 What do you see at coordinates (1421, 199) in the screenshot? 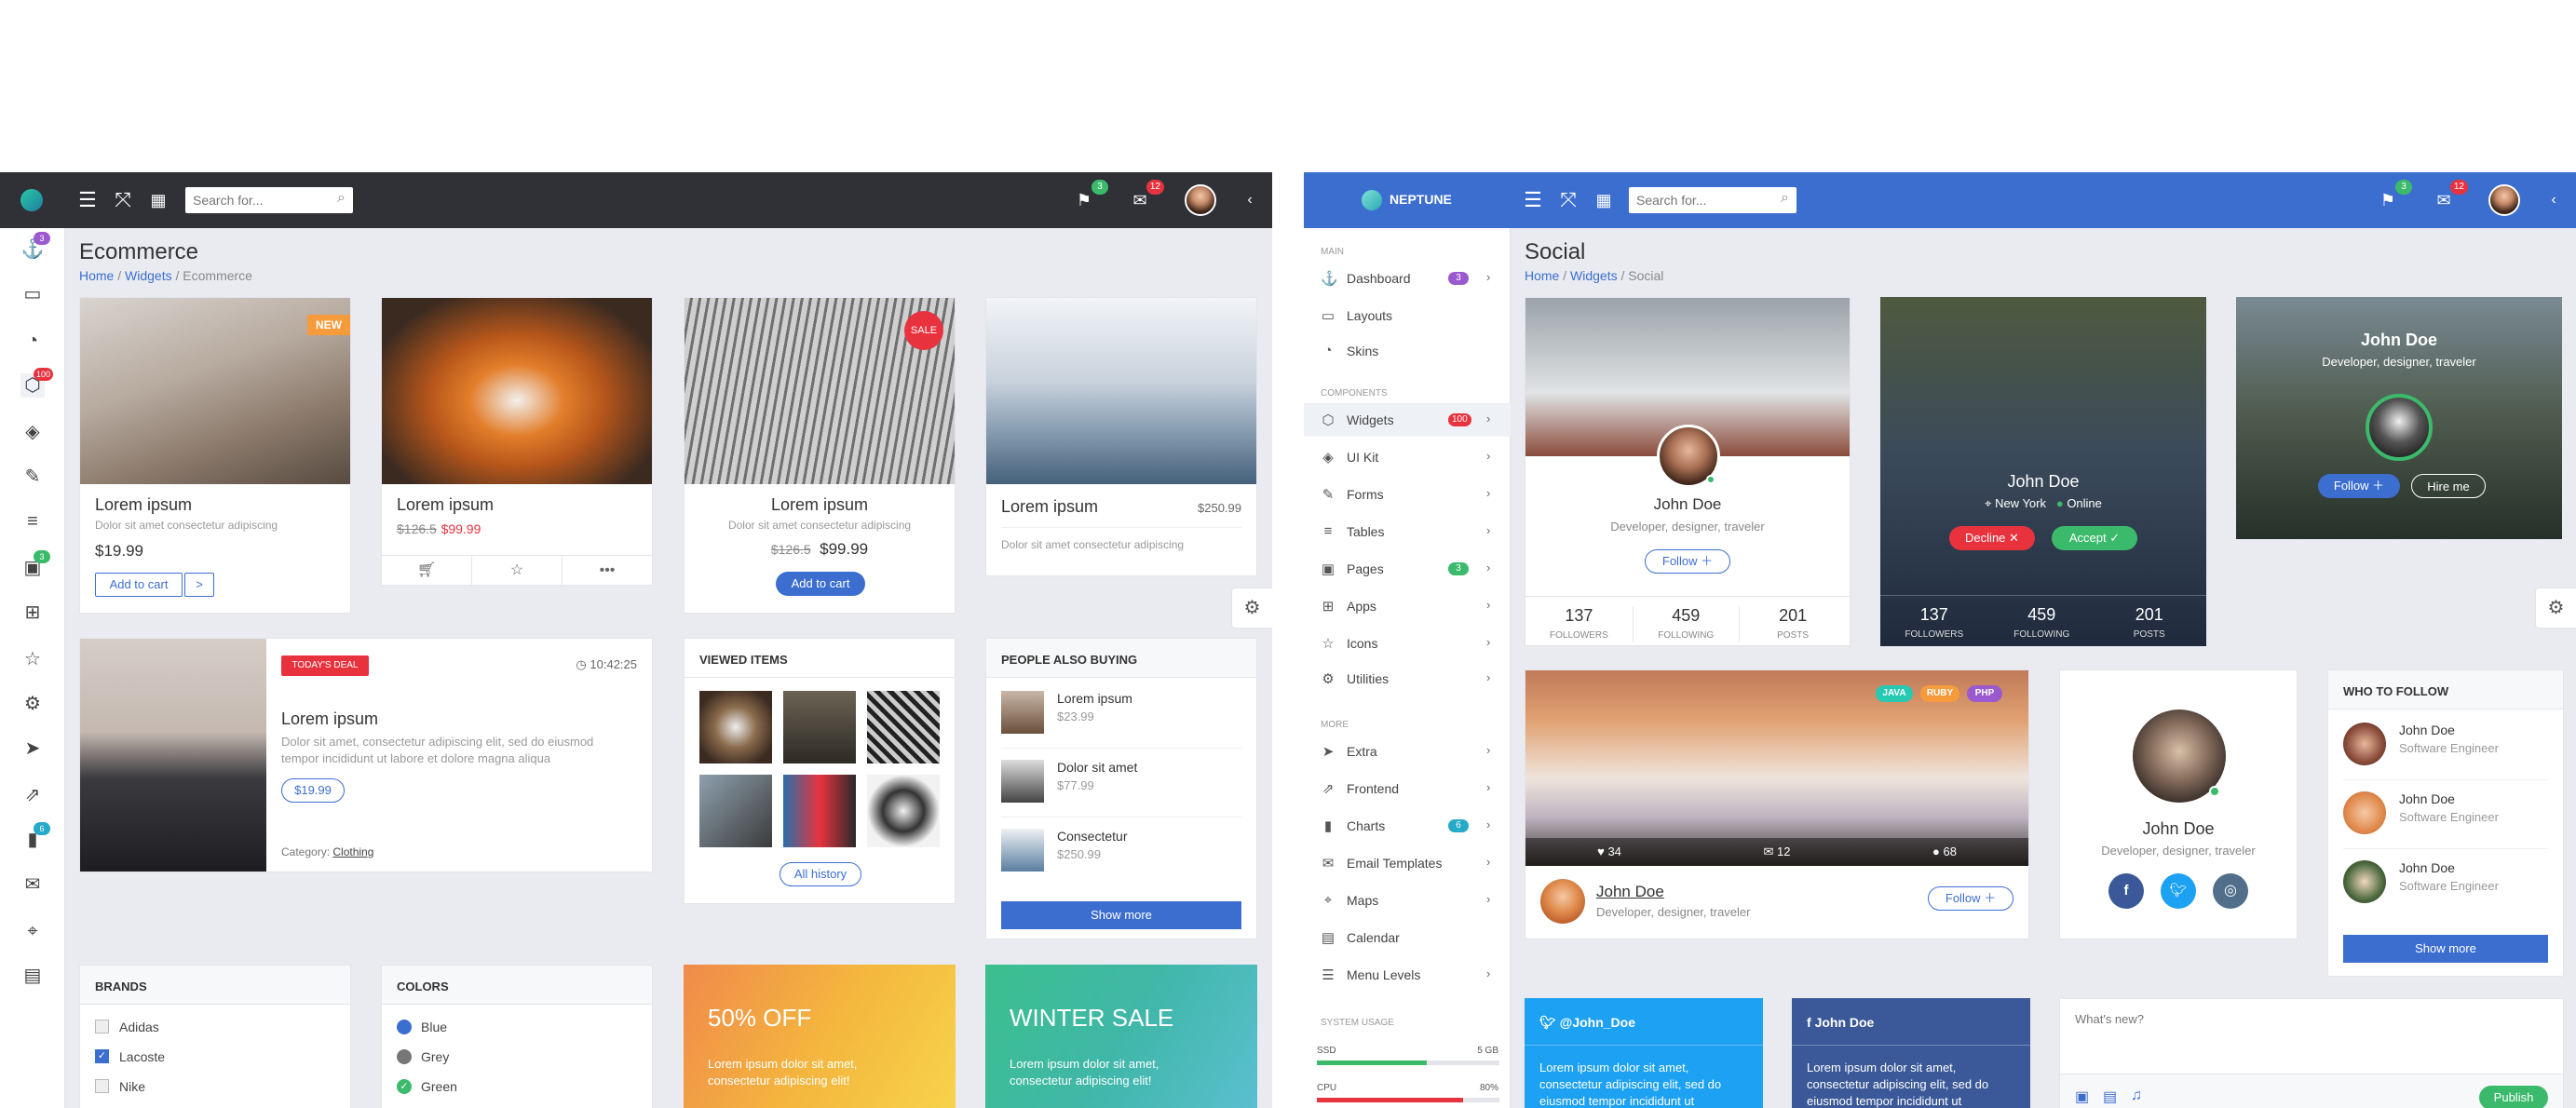
I see `brand-name: NEPTUNE` at bounding box center [1421, 199].